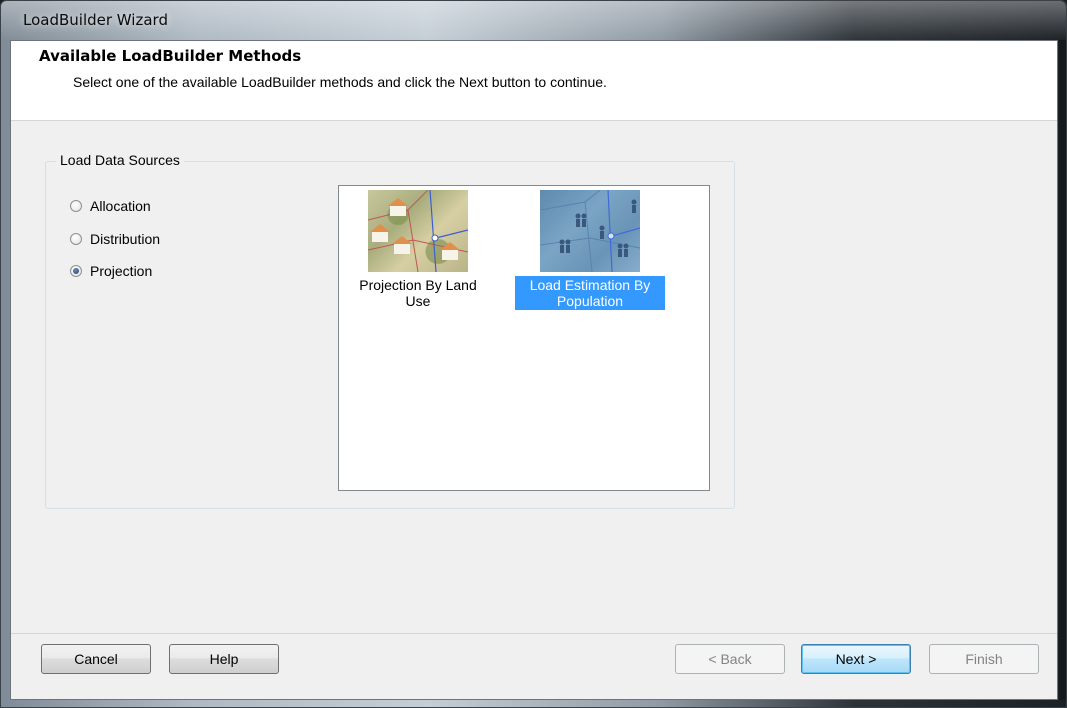 Image resolution: width=1067 pixels, height=708 pixels. I want to click on help-button: Help, so click(224, 659).